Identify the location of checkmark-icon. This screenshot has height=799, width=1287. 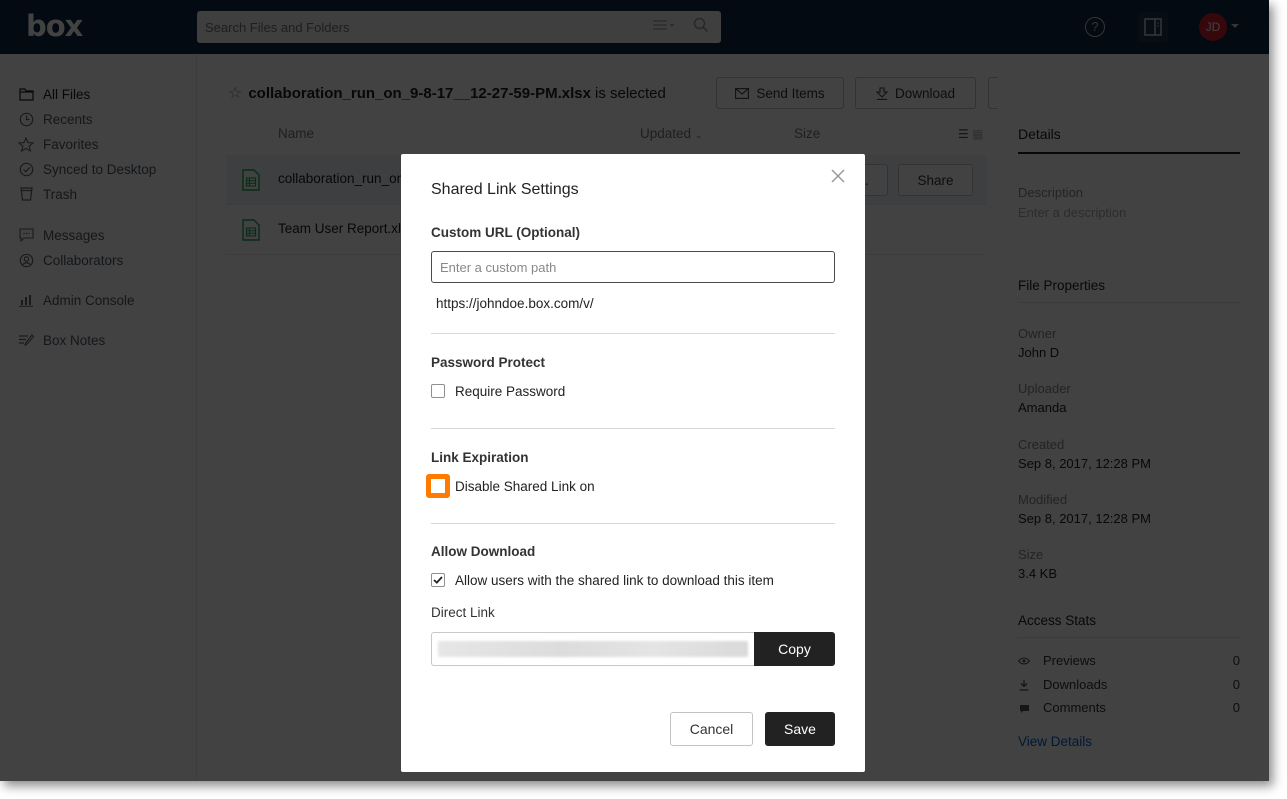
(438, 580).